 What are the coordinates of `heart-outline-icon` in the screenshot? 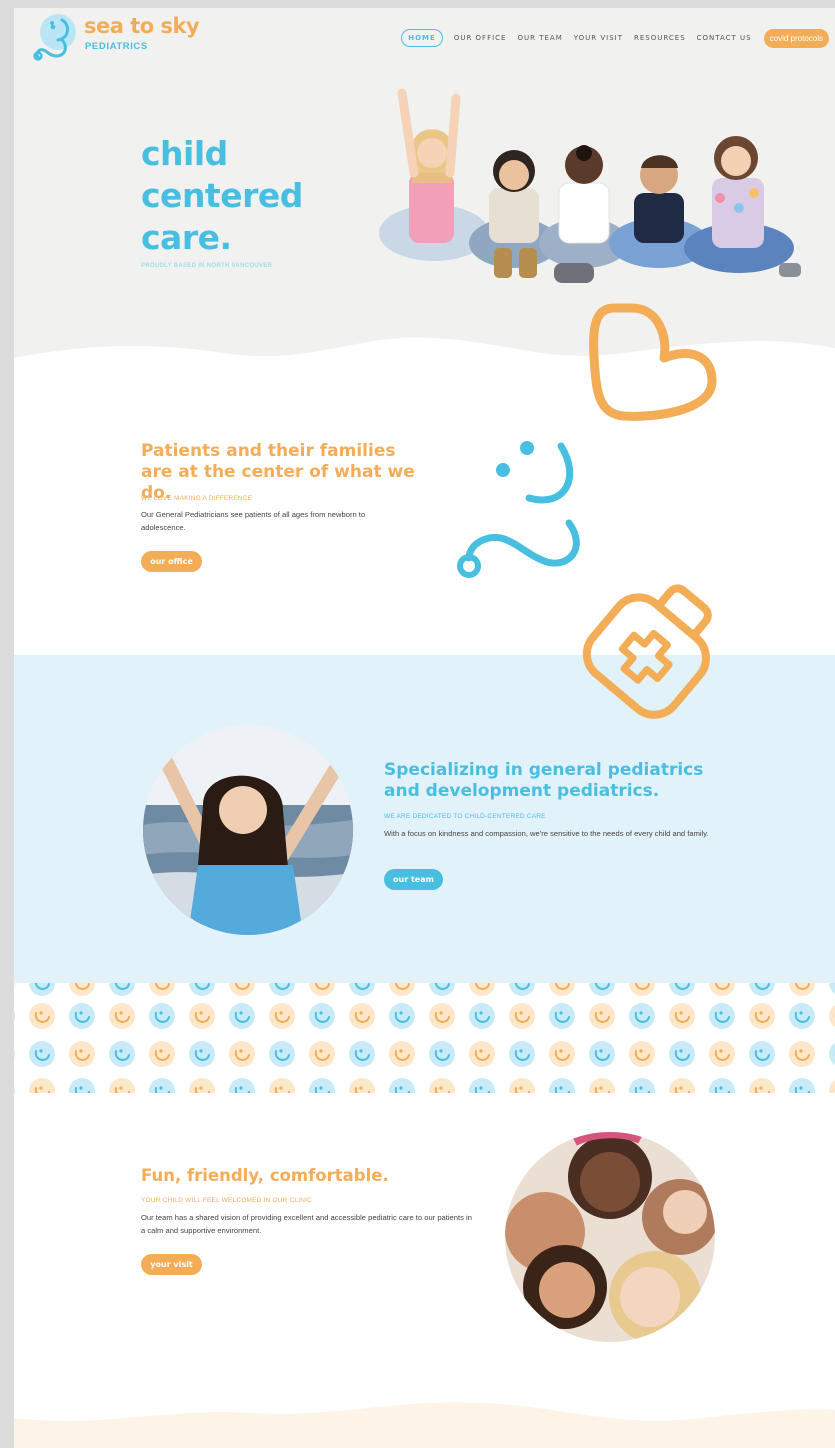 It's located at (653, 362).